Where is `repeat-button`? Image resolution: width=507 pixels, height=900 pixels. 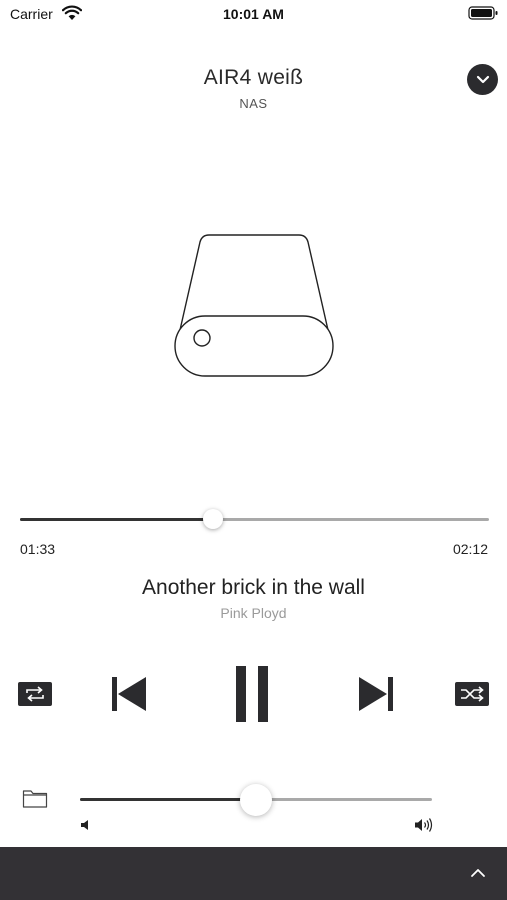
repeat-button is located at coordinates (35, 694).